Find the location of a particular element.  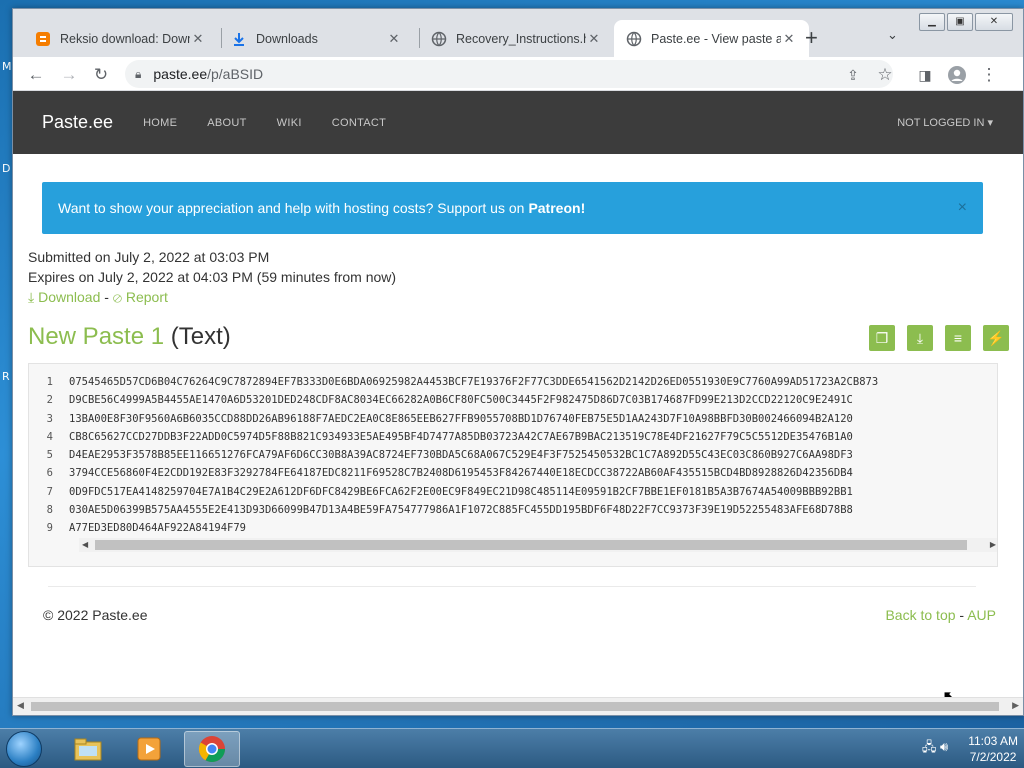

code-horizontal-scrollbar: ◀ ▶ is located at coordinates (538, 545).